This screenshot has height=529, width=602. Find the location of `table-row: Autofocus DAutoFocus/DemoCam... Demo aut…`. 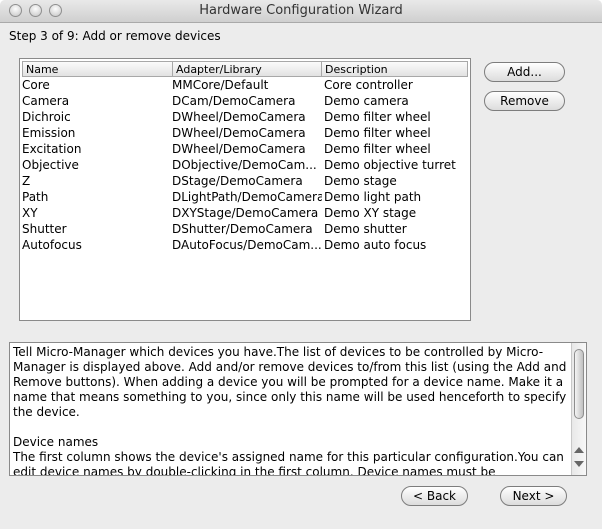

table-row: Autofocus DAutoFocus/DemoCam... Demo aut… is located at coordinates (245, 246).